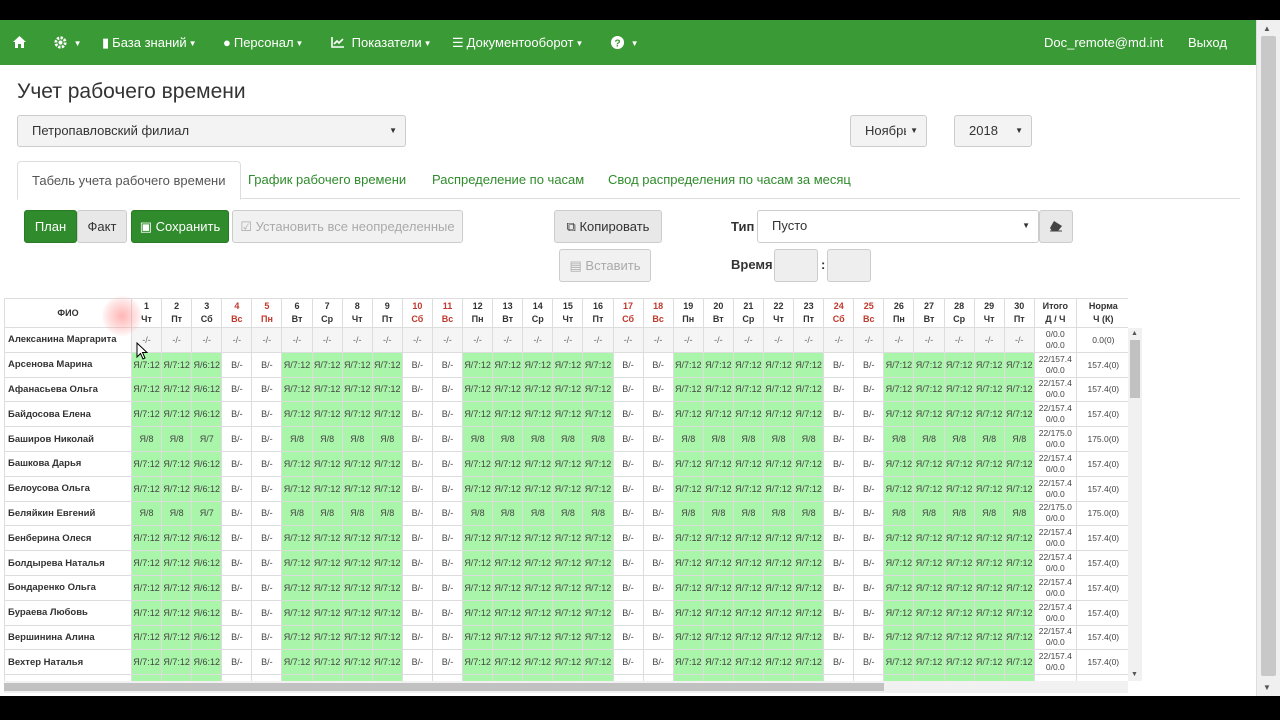  I want to click on table-hscroll-thumb, so click(444, 687).